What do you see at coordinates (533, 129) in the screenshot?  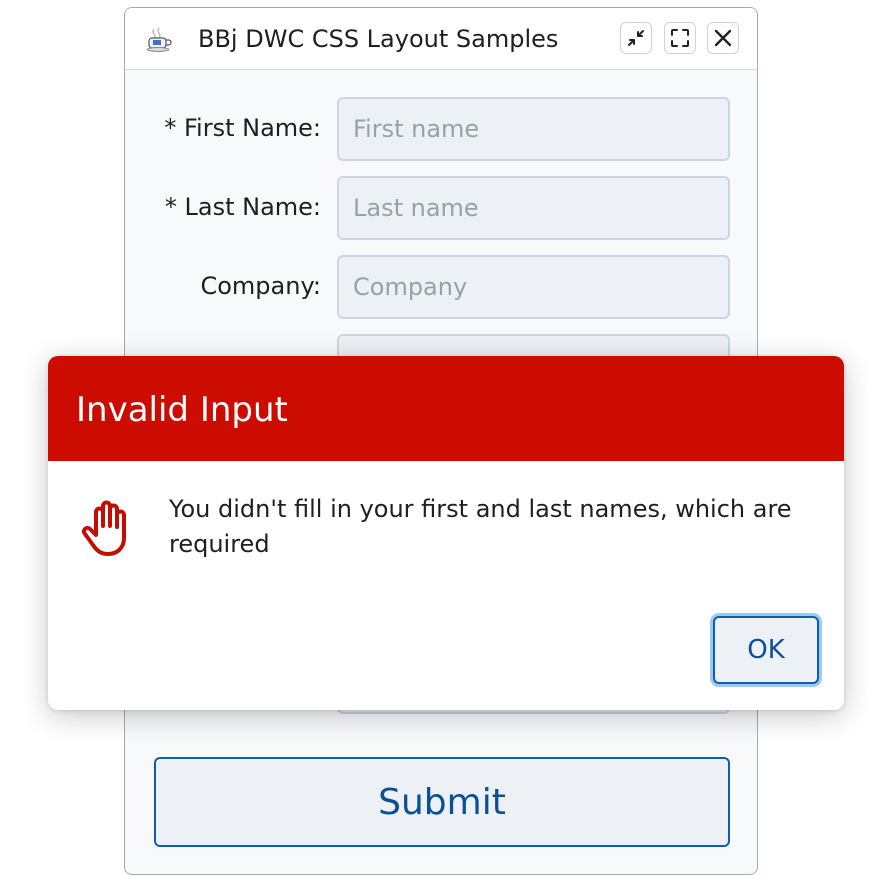 I see `first-name-input` at bounding box center [533, 129].